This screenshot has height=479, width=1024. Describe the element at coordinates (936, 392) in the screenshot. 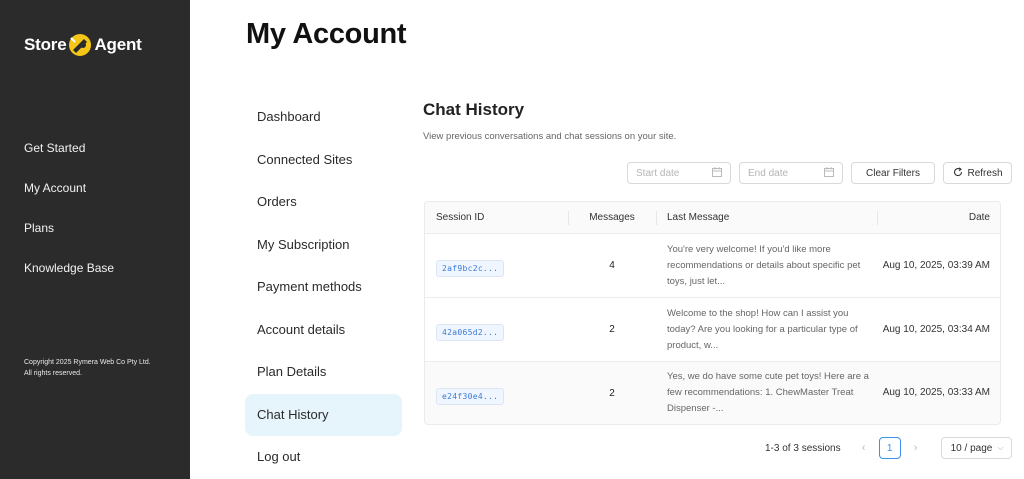

I see `session-date: Aug 10, 2025, 03:33 AM` at that location.